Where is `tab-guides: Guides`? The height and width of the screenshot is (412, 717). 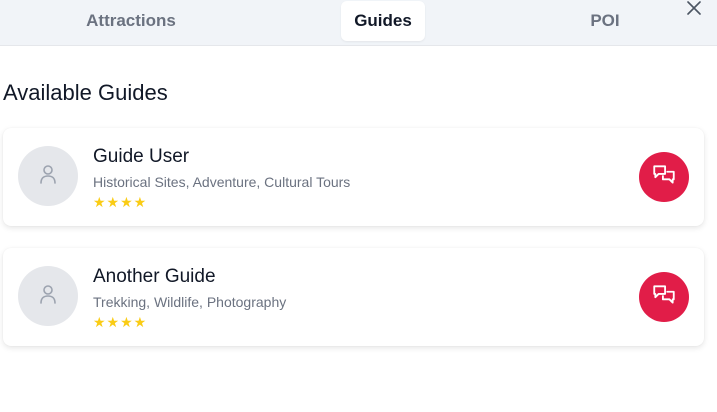 tab-guides: Guides is located at coordinates (383, 21).